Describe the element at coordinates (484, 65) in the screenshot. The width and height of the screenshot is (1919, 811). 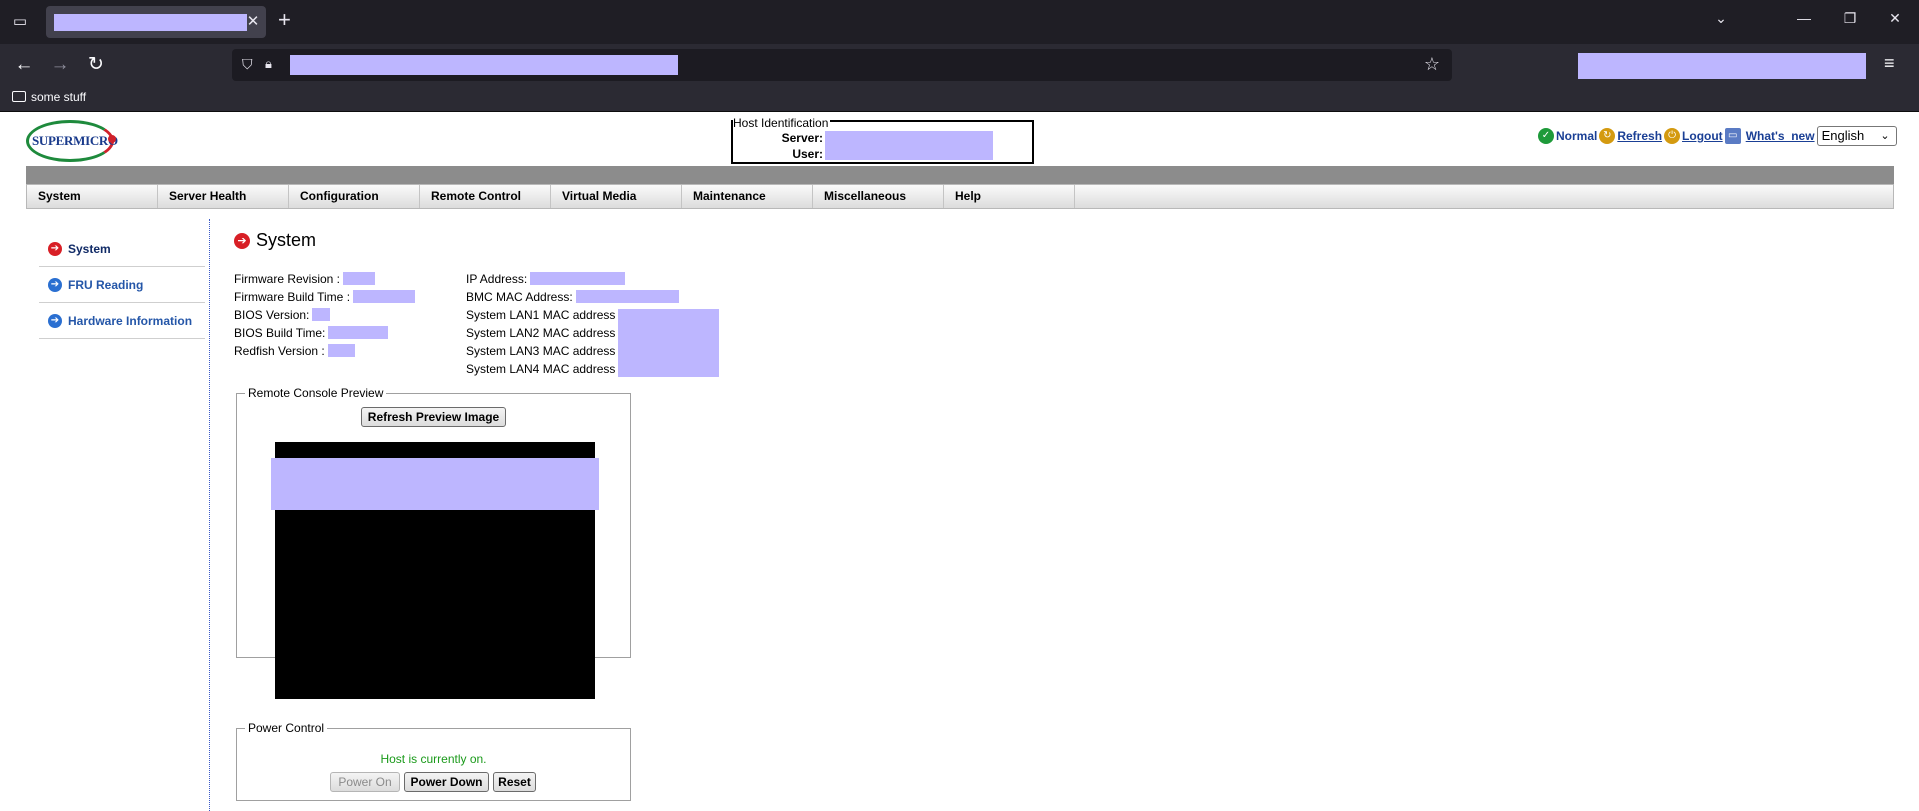
I see `redacted-url` at that location.